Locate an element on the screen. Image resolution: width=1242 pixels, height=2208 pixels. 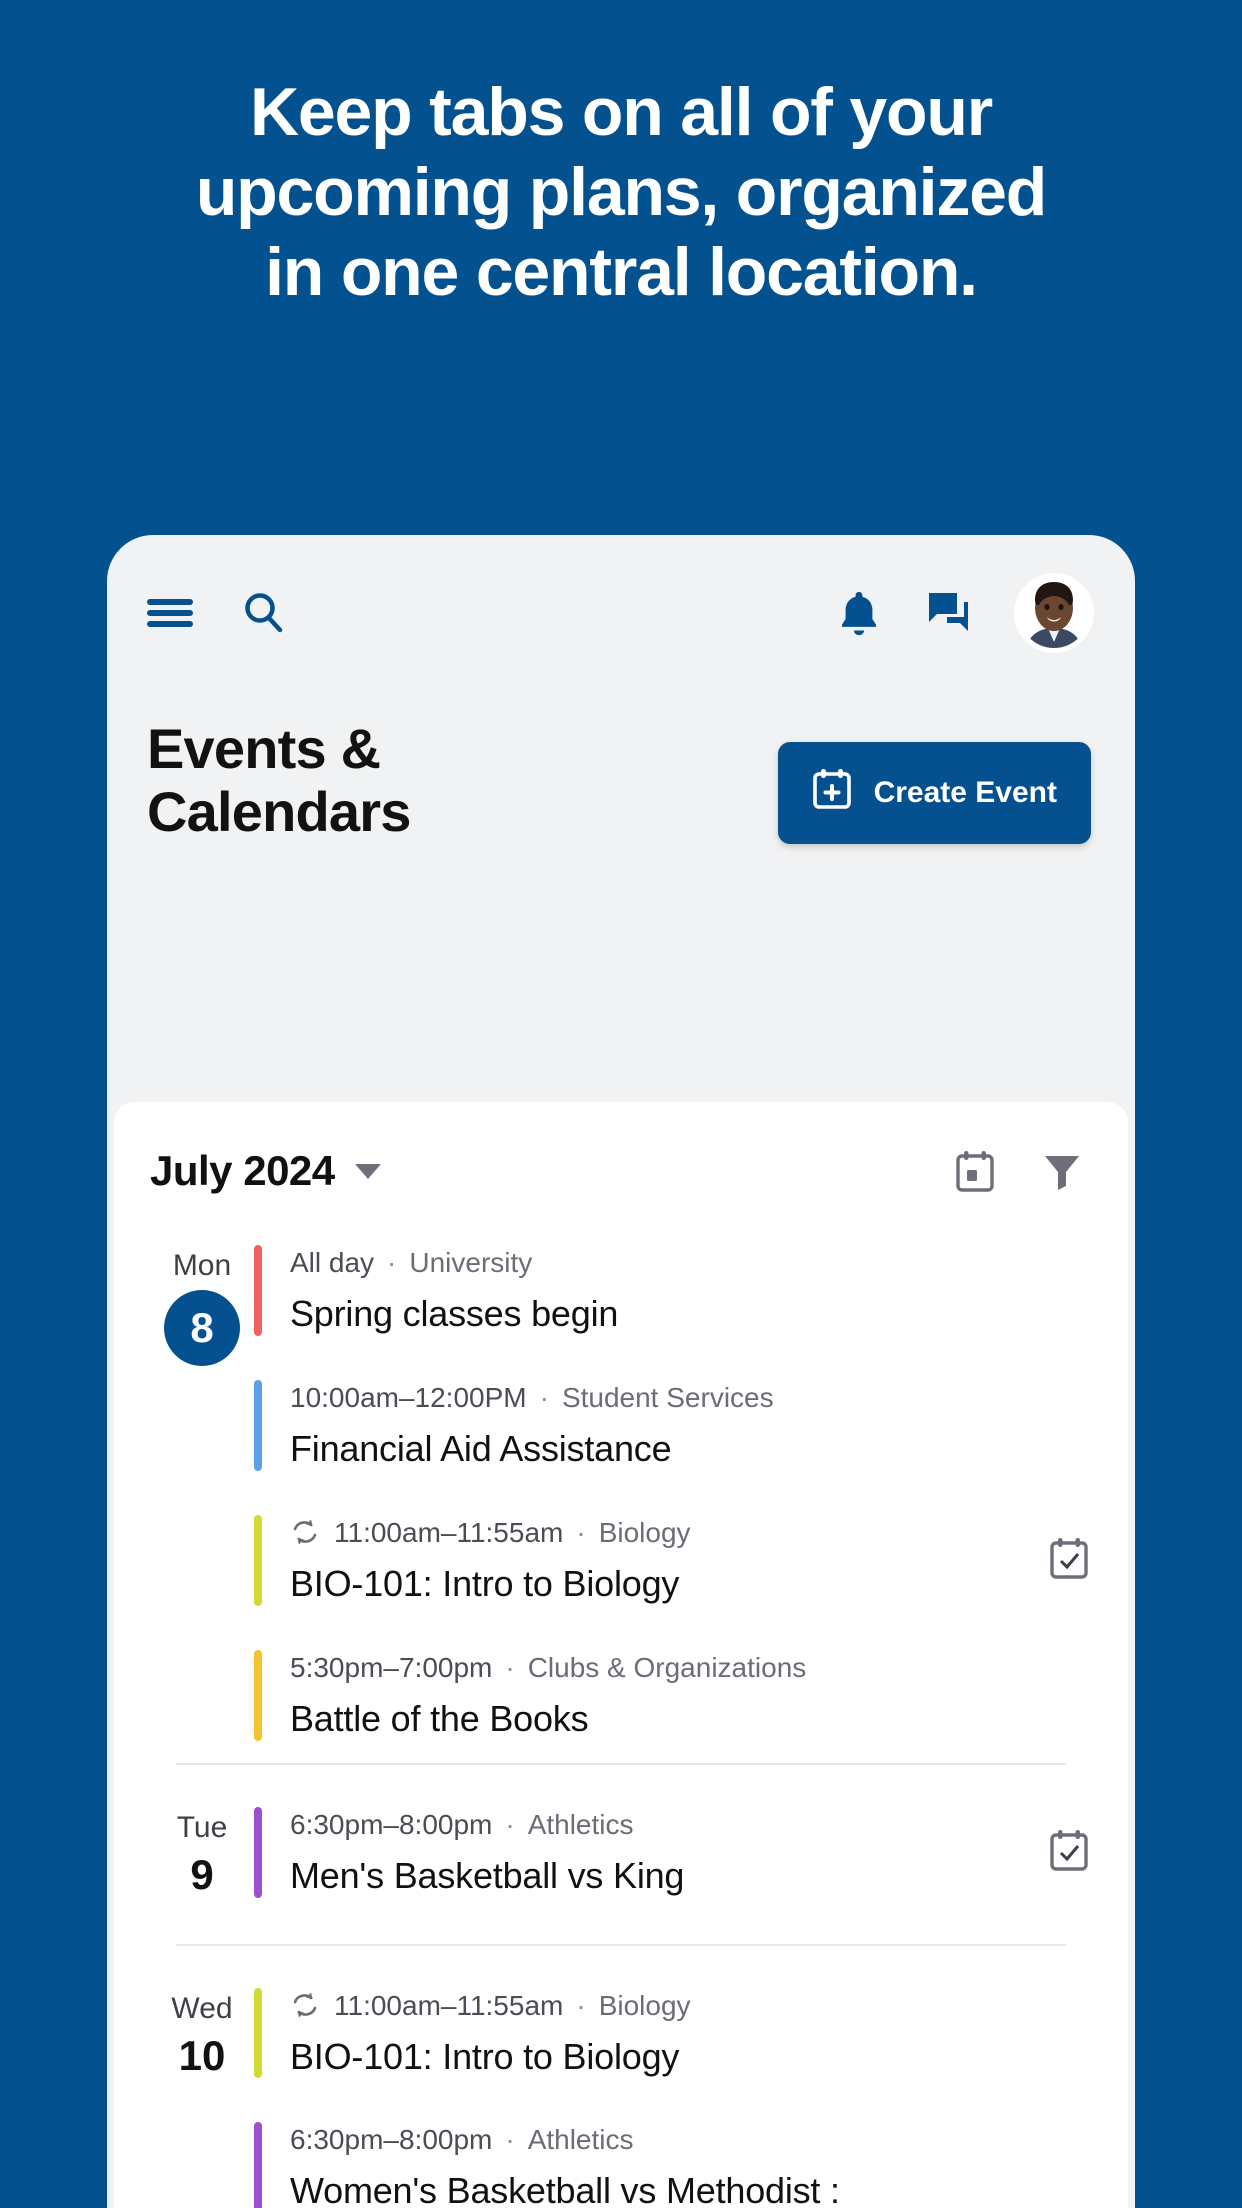
headline-line-2: upcoming plans, organized is located at coordinates (621, 192).